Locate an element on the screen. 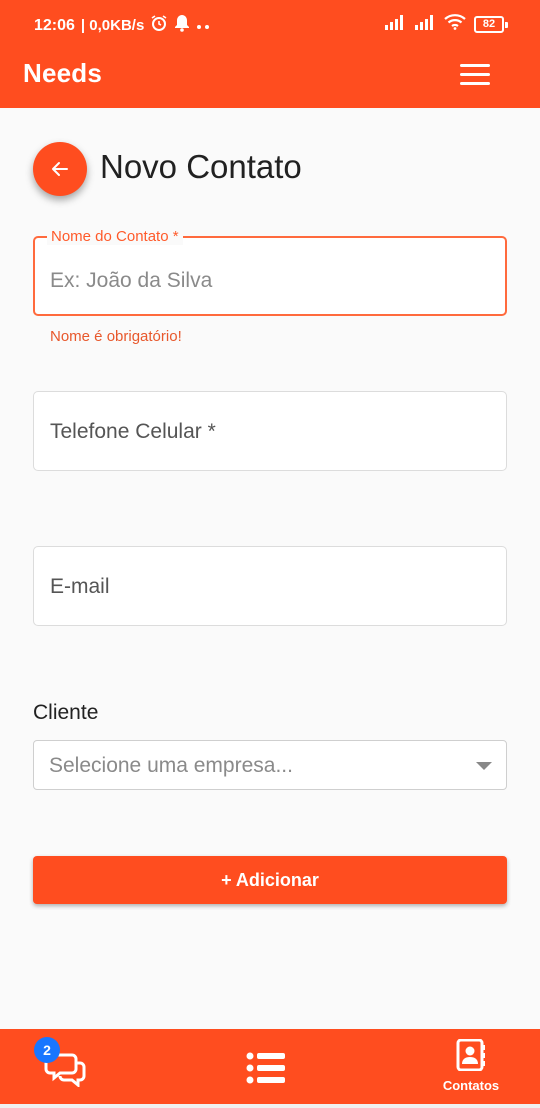  contact-name-error: Nome é obrigatório! is located at coordinates (116, 336).